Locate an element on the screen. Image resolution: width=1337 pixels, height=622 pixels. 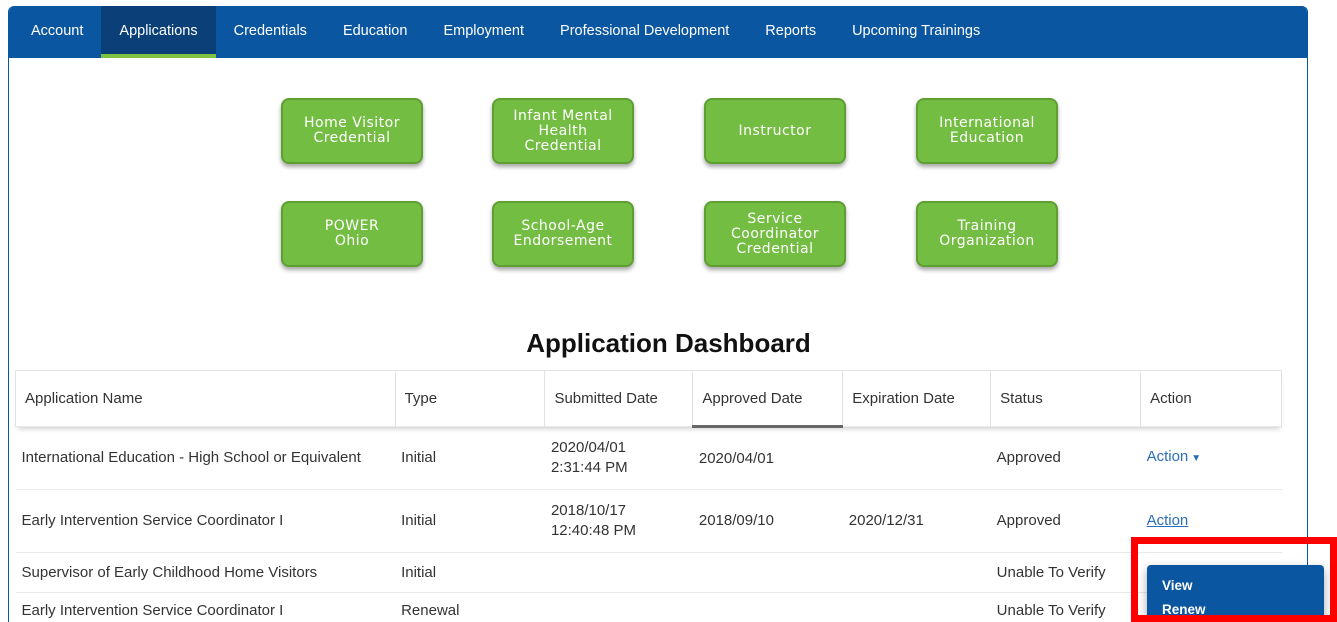
nav-item-applications: Applications is located at coordinates (158, 32).